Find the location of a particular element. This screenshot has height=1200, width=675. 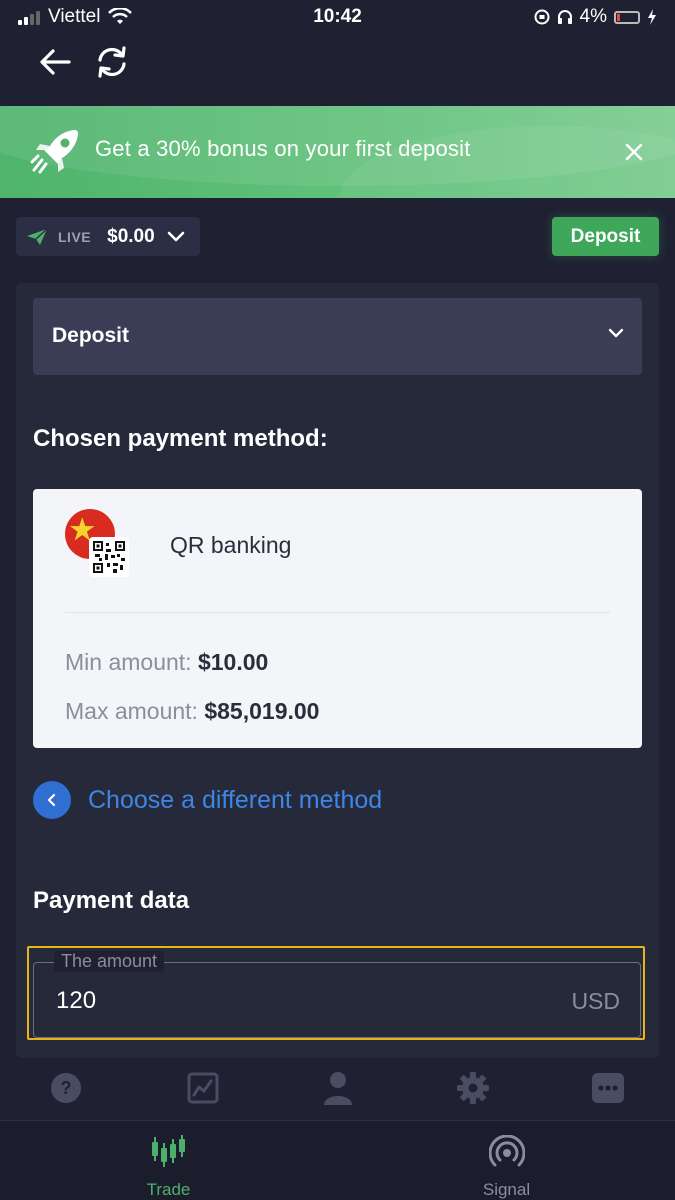

help-button: ? is located at coordinates (66, 1088).